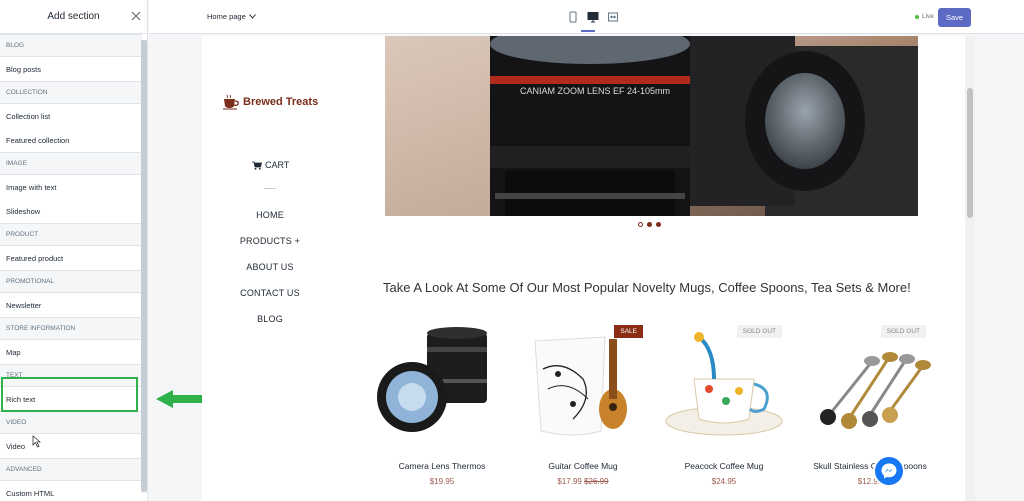  I want to click on cart-label: CART, so click(277, 165).